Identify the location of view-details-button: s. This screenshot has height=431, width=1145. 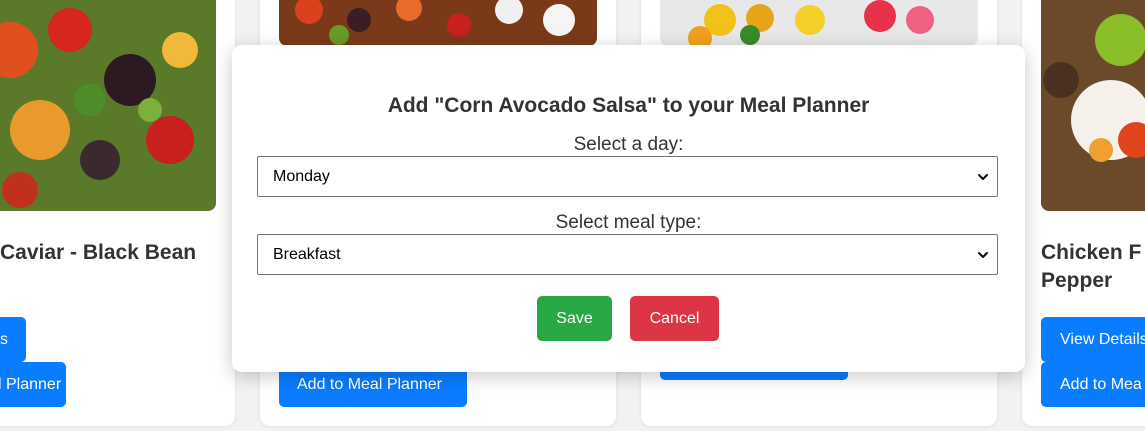
(13, 339).